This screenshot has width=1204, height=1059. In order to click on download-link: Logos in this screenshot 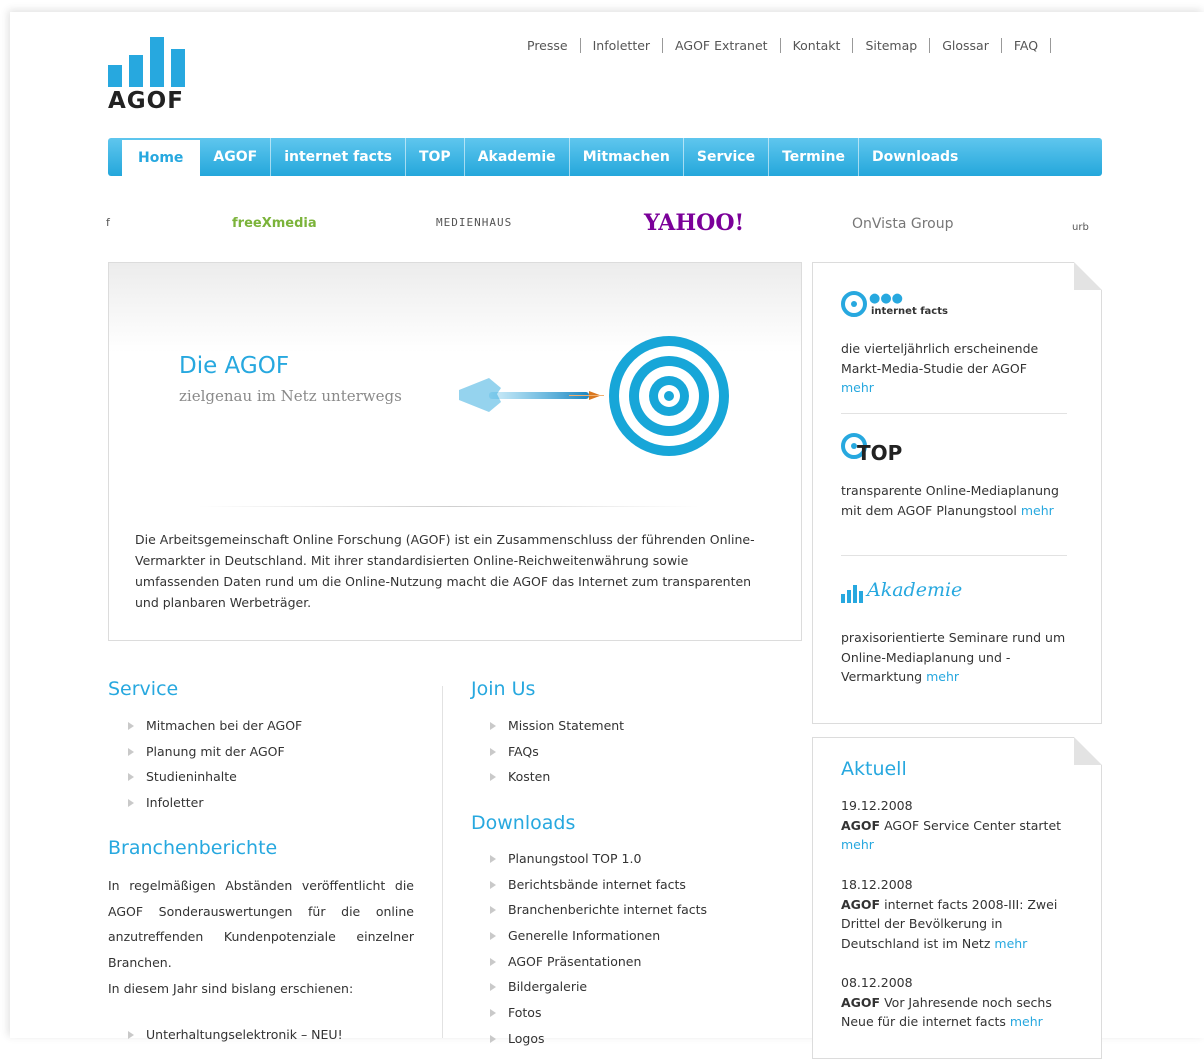, I will do `click(597, 1039)`.